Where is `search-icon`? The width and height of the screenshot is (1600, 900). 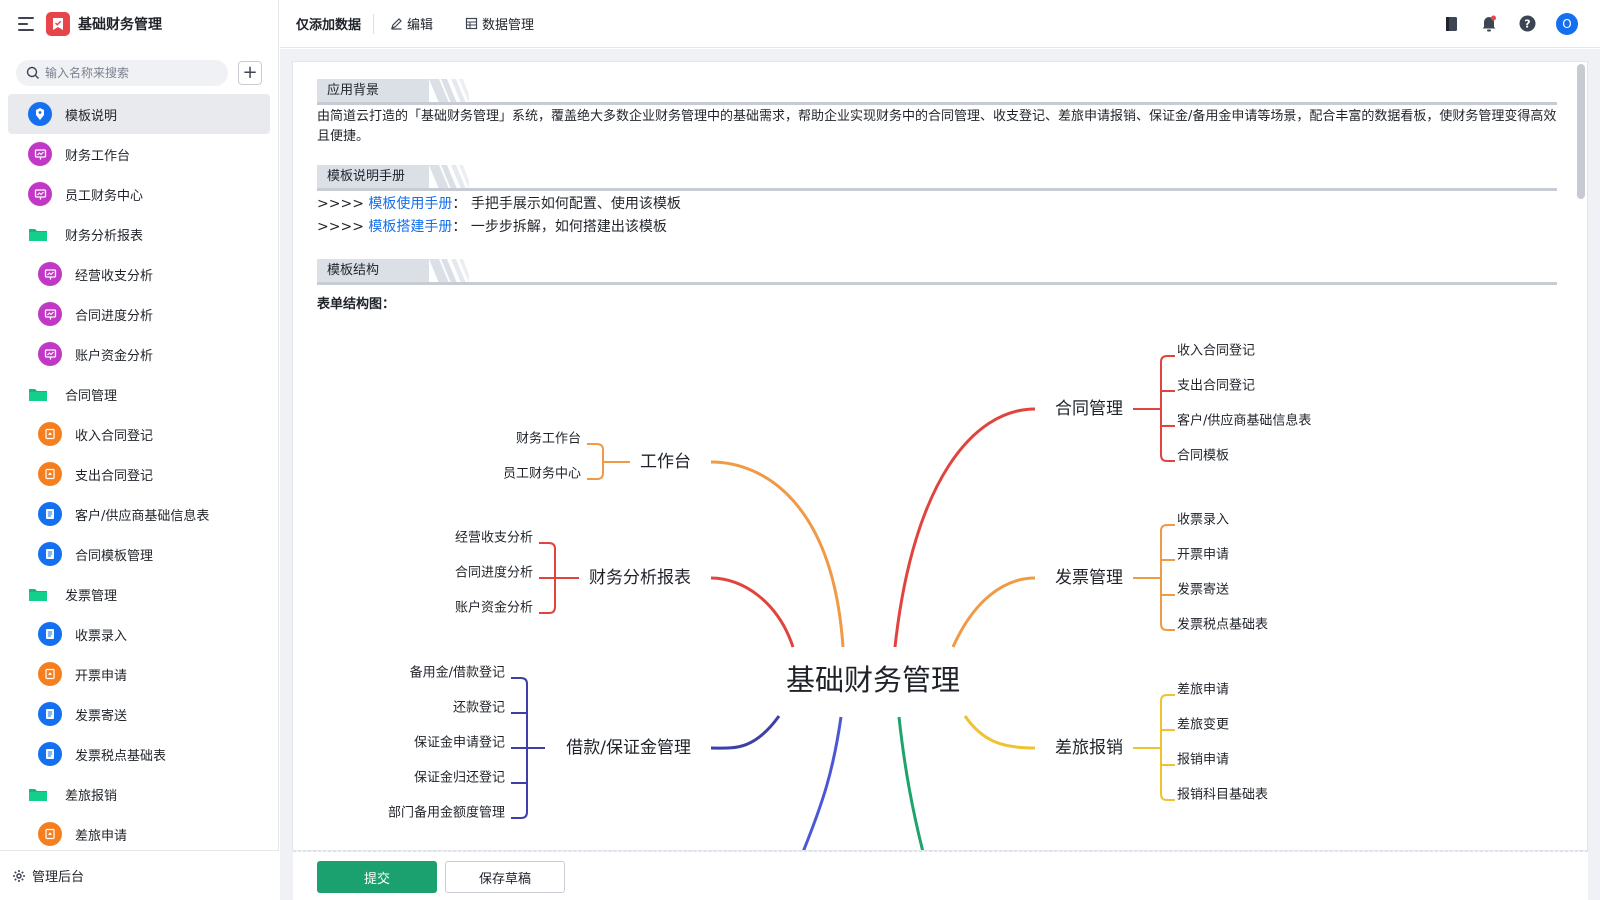
search-icon is located at coordinates (32, 72).